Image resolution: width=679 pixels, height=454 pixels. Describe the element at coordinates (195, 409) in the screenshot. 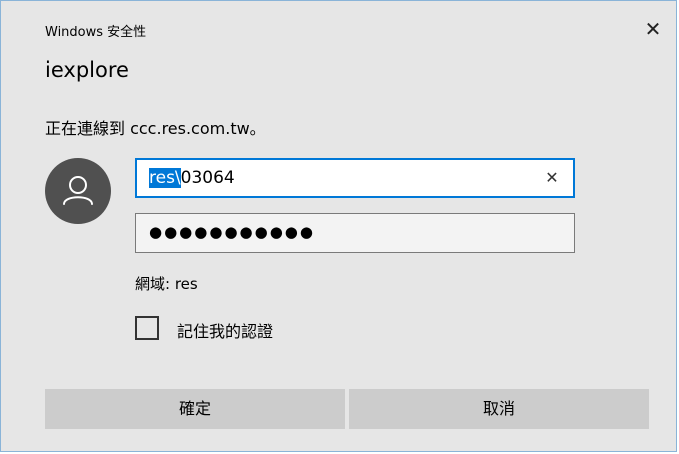

I see `ok-button: 確定` at that location.